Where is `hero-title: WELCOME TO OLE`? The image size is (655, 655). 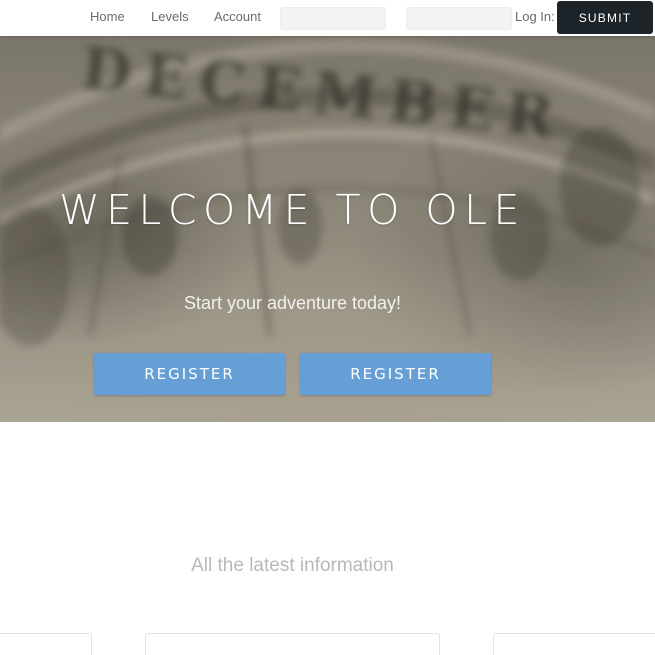 hero-title: WELCOME TO OLE is located at coordinates (292, 210).